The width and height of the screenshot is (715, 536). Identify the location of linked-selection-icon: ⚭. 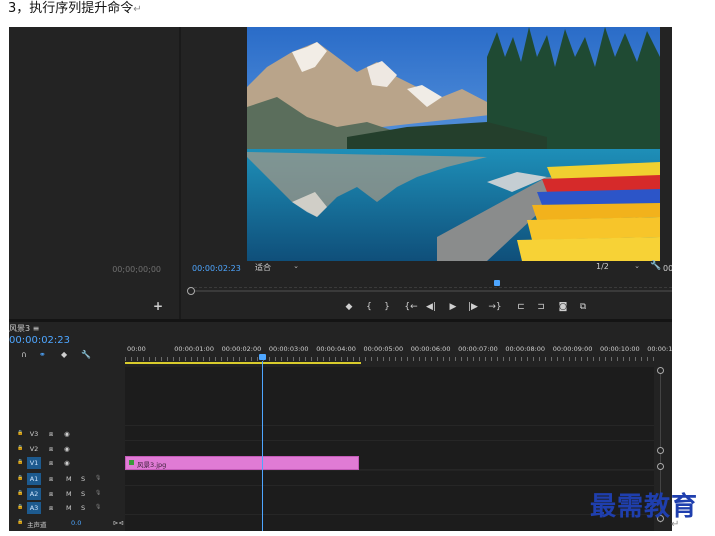
(42, 354).